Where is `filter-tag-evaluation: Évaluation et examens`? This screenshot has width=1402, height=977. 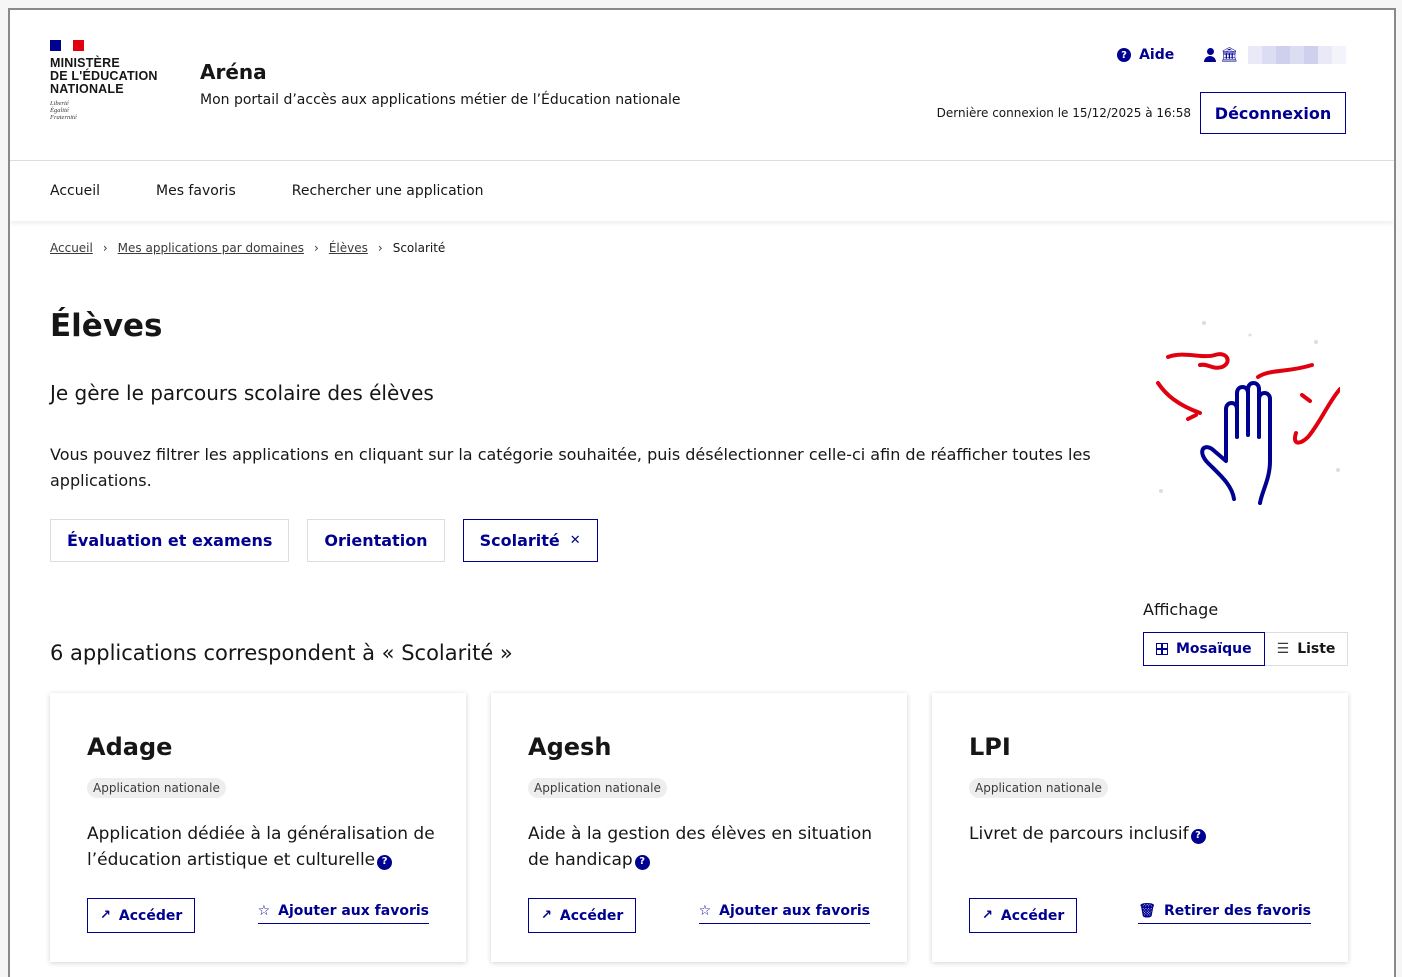 filter-tag-evaluation: Évaluation et examens is located at coordinates (170, 540).